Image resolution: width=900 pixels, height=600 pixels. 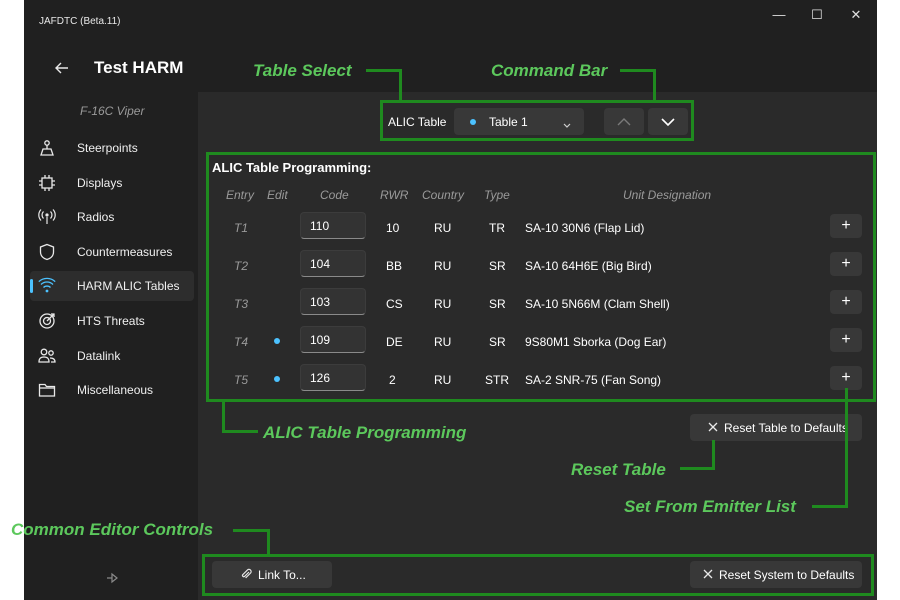 I want to click on previous-table-button, so click(x=624, y=121).